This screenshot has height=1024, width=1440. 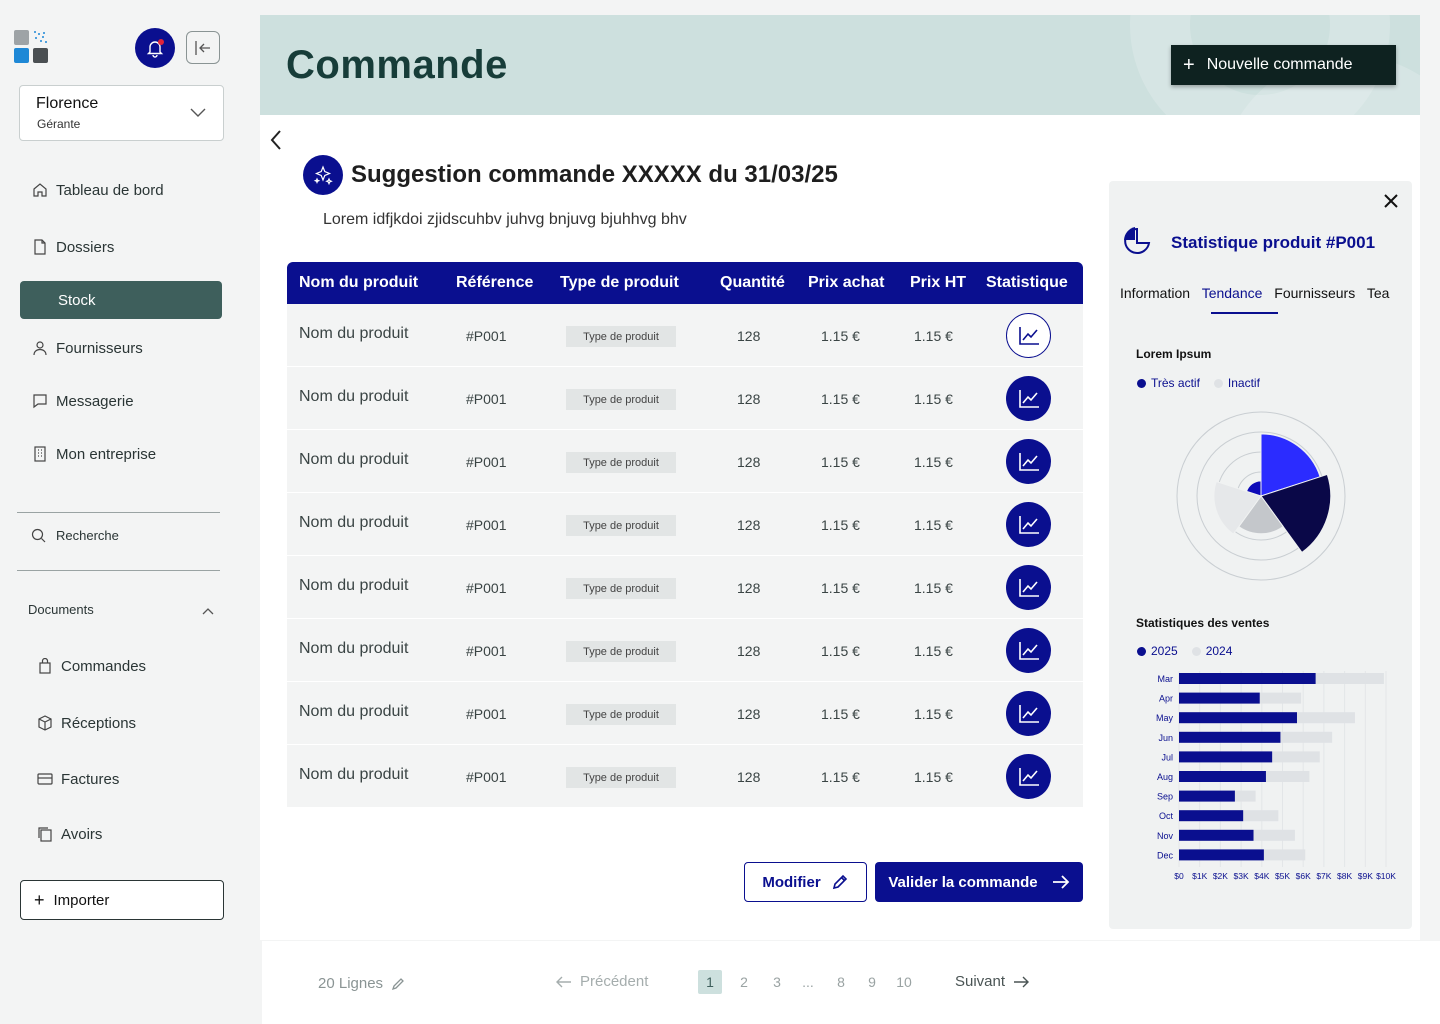 What do you see at coordinates (904, 982) in the screenshot?
I see `page-number: 10` at bounding box center [904, 982].